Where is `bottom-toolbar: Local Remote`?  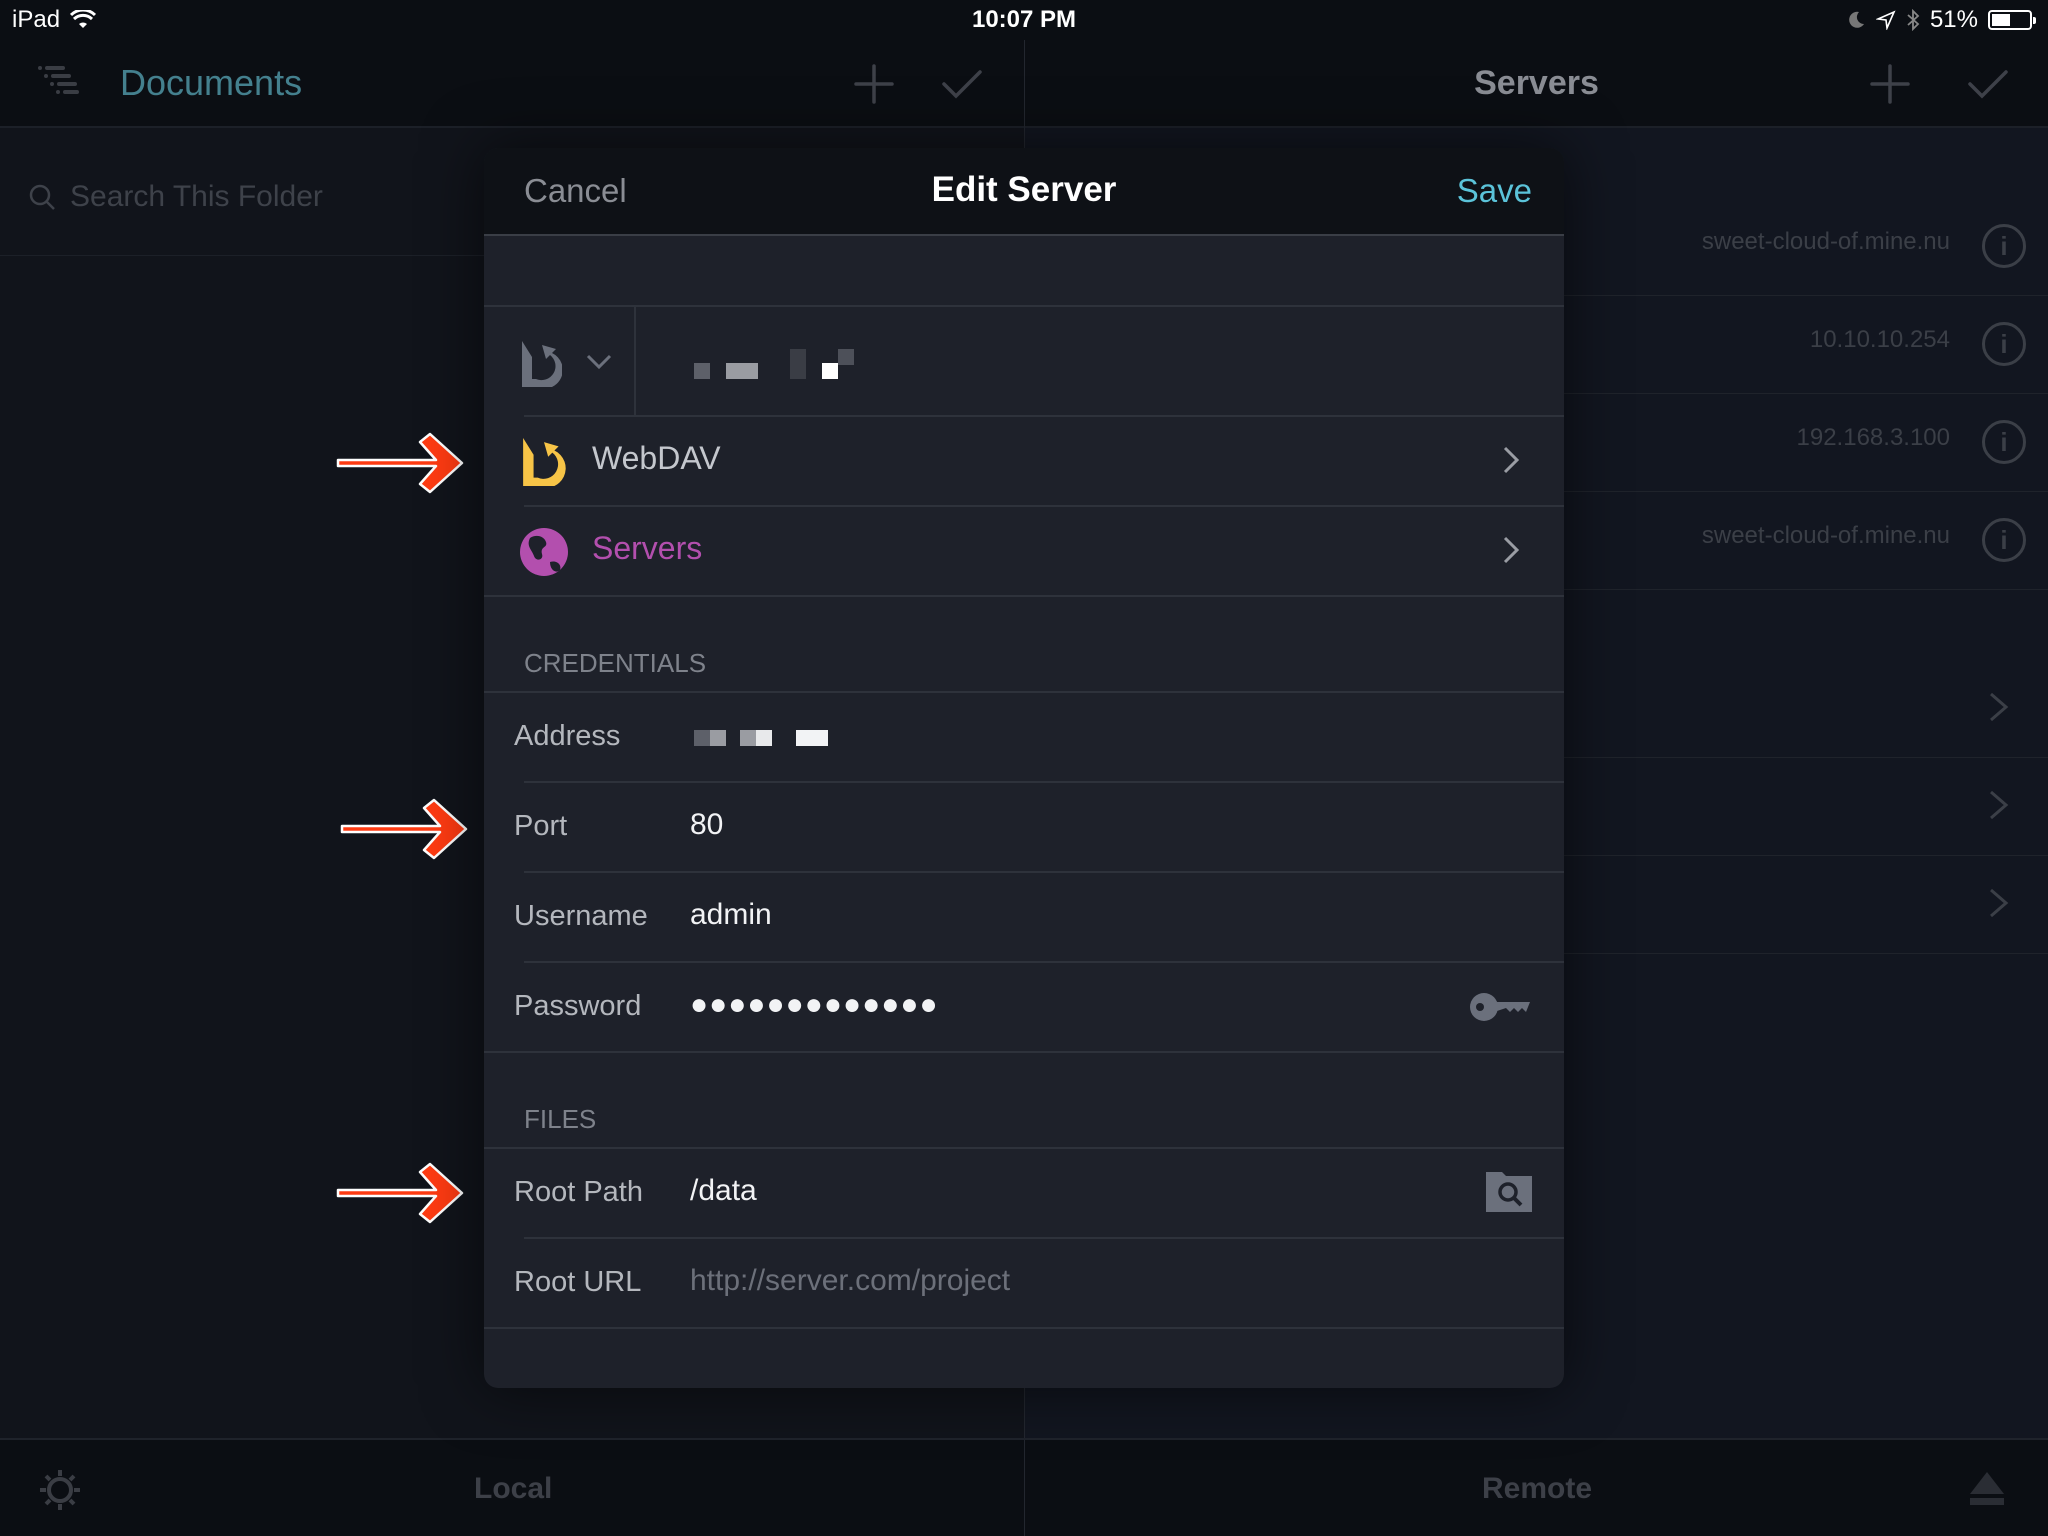 bottom-toolbar: Local Remote is located at coordinates (1024, 1487).